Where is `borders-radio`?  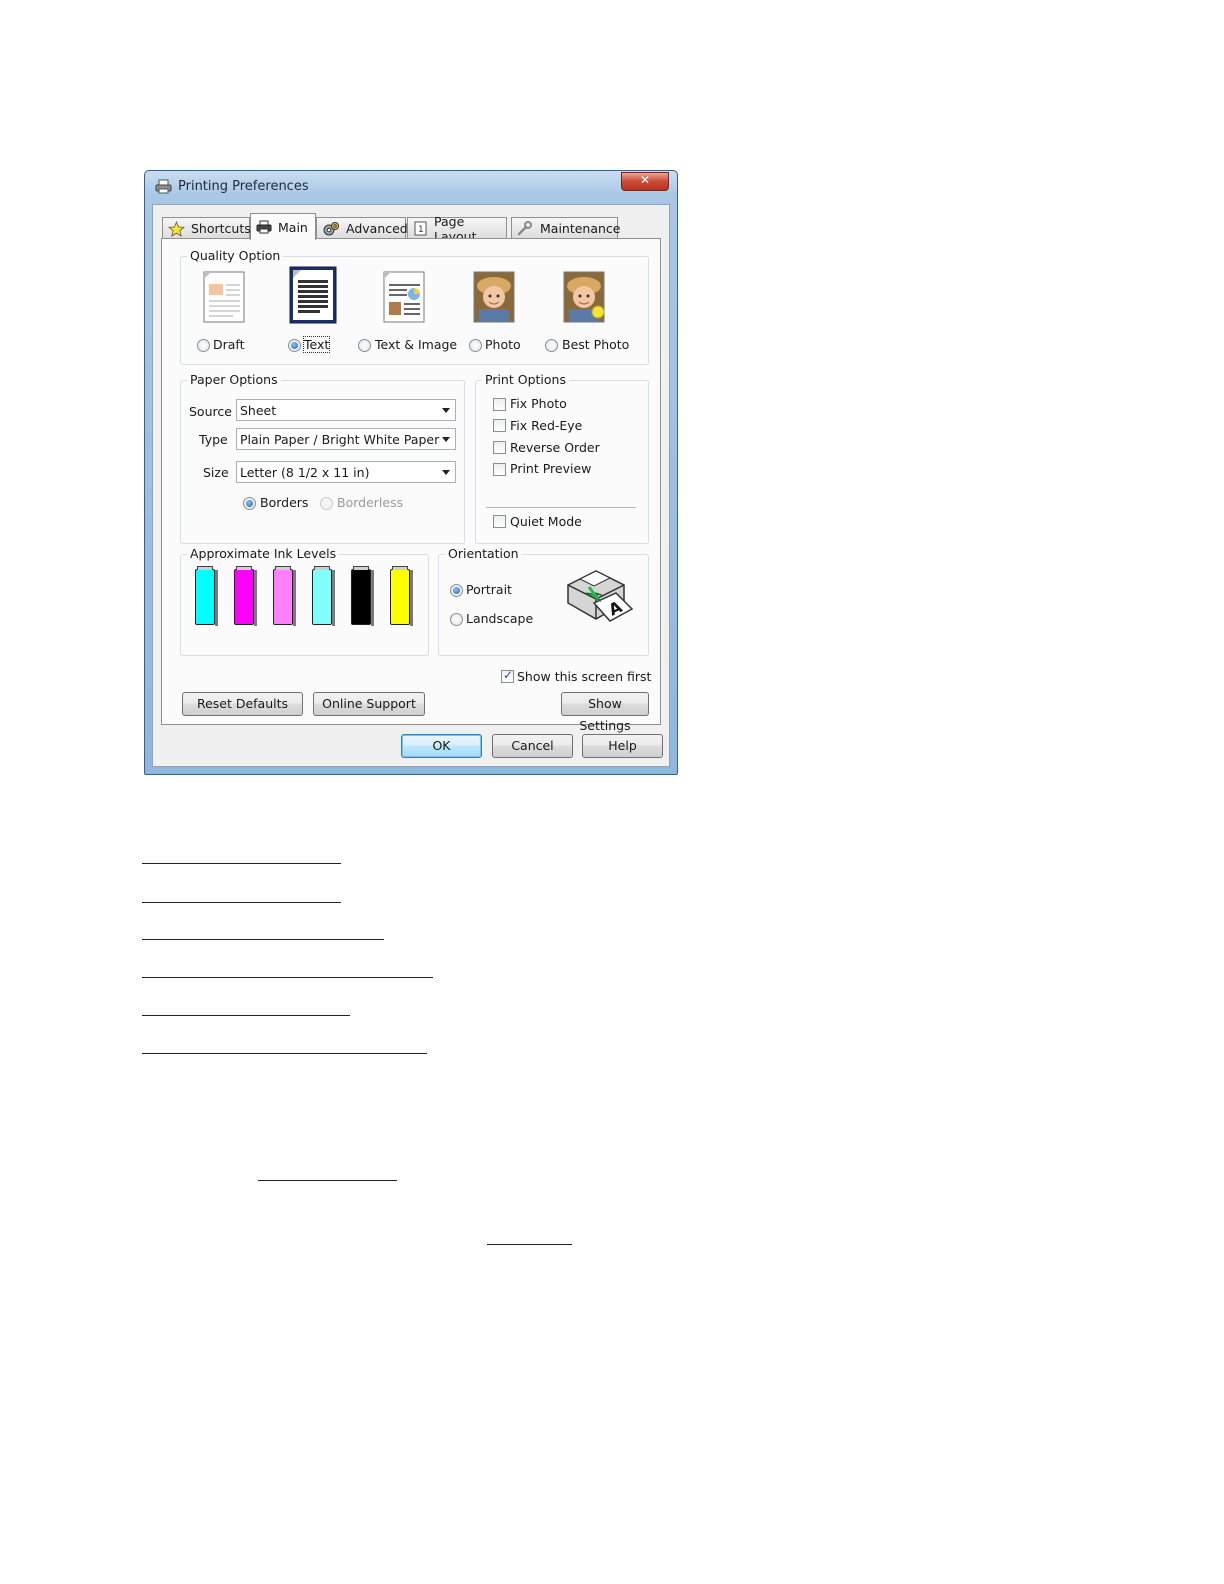 borders-radio is located at coordinates (249, 503).